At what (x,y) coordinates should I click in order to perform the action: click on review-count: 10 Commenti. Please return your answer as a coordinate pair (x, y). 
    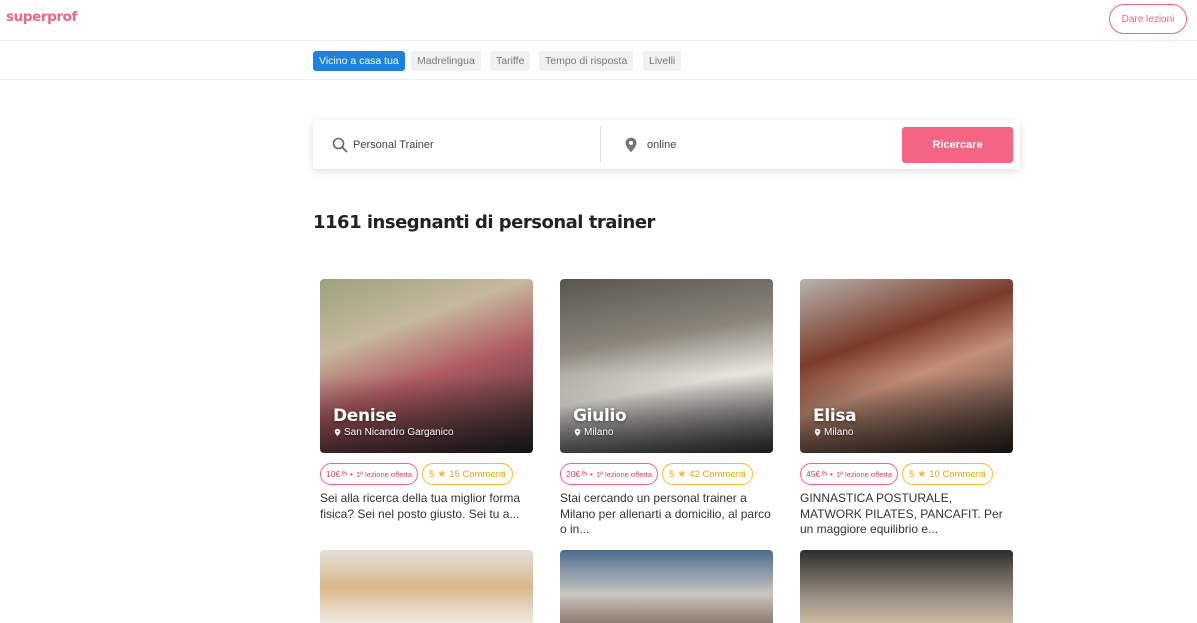
    Looking at the image, I should click on (957, 474).